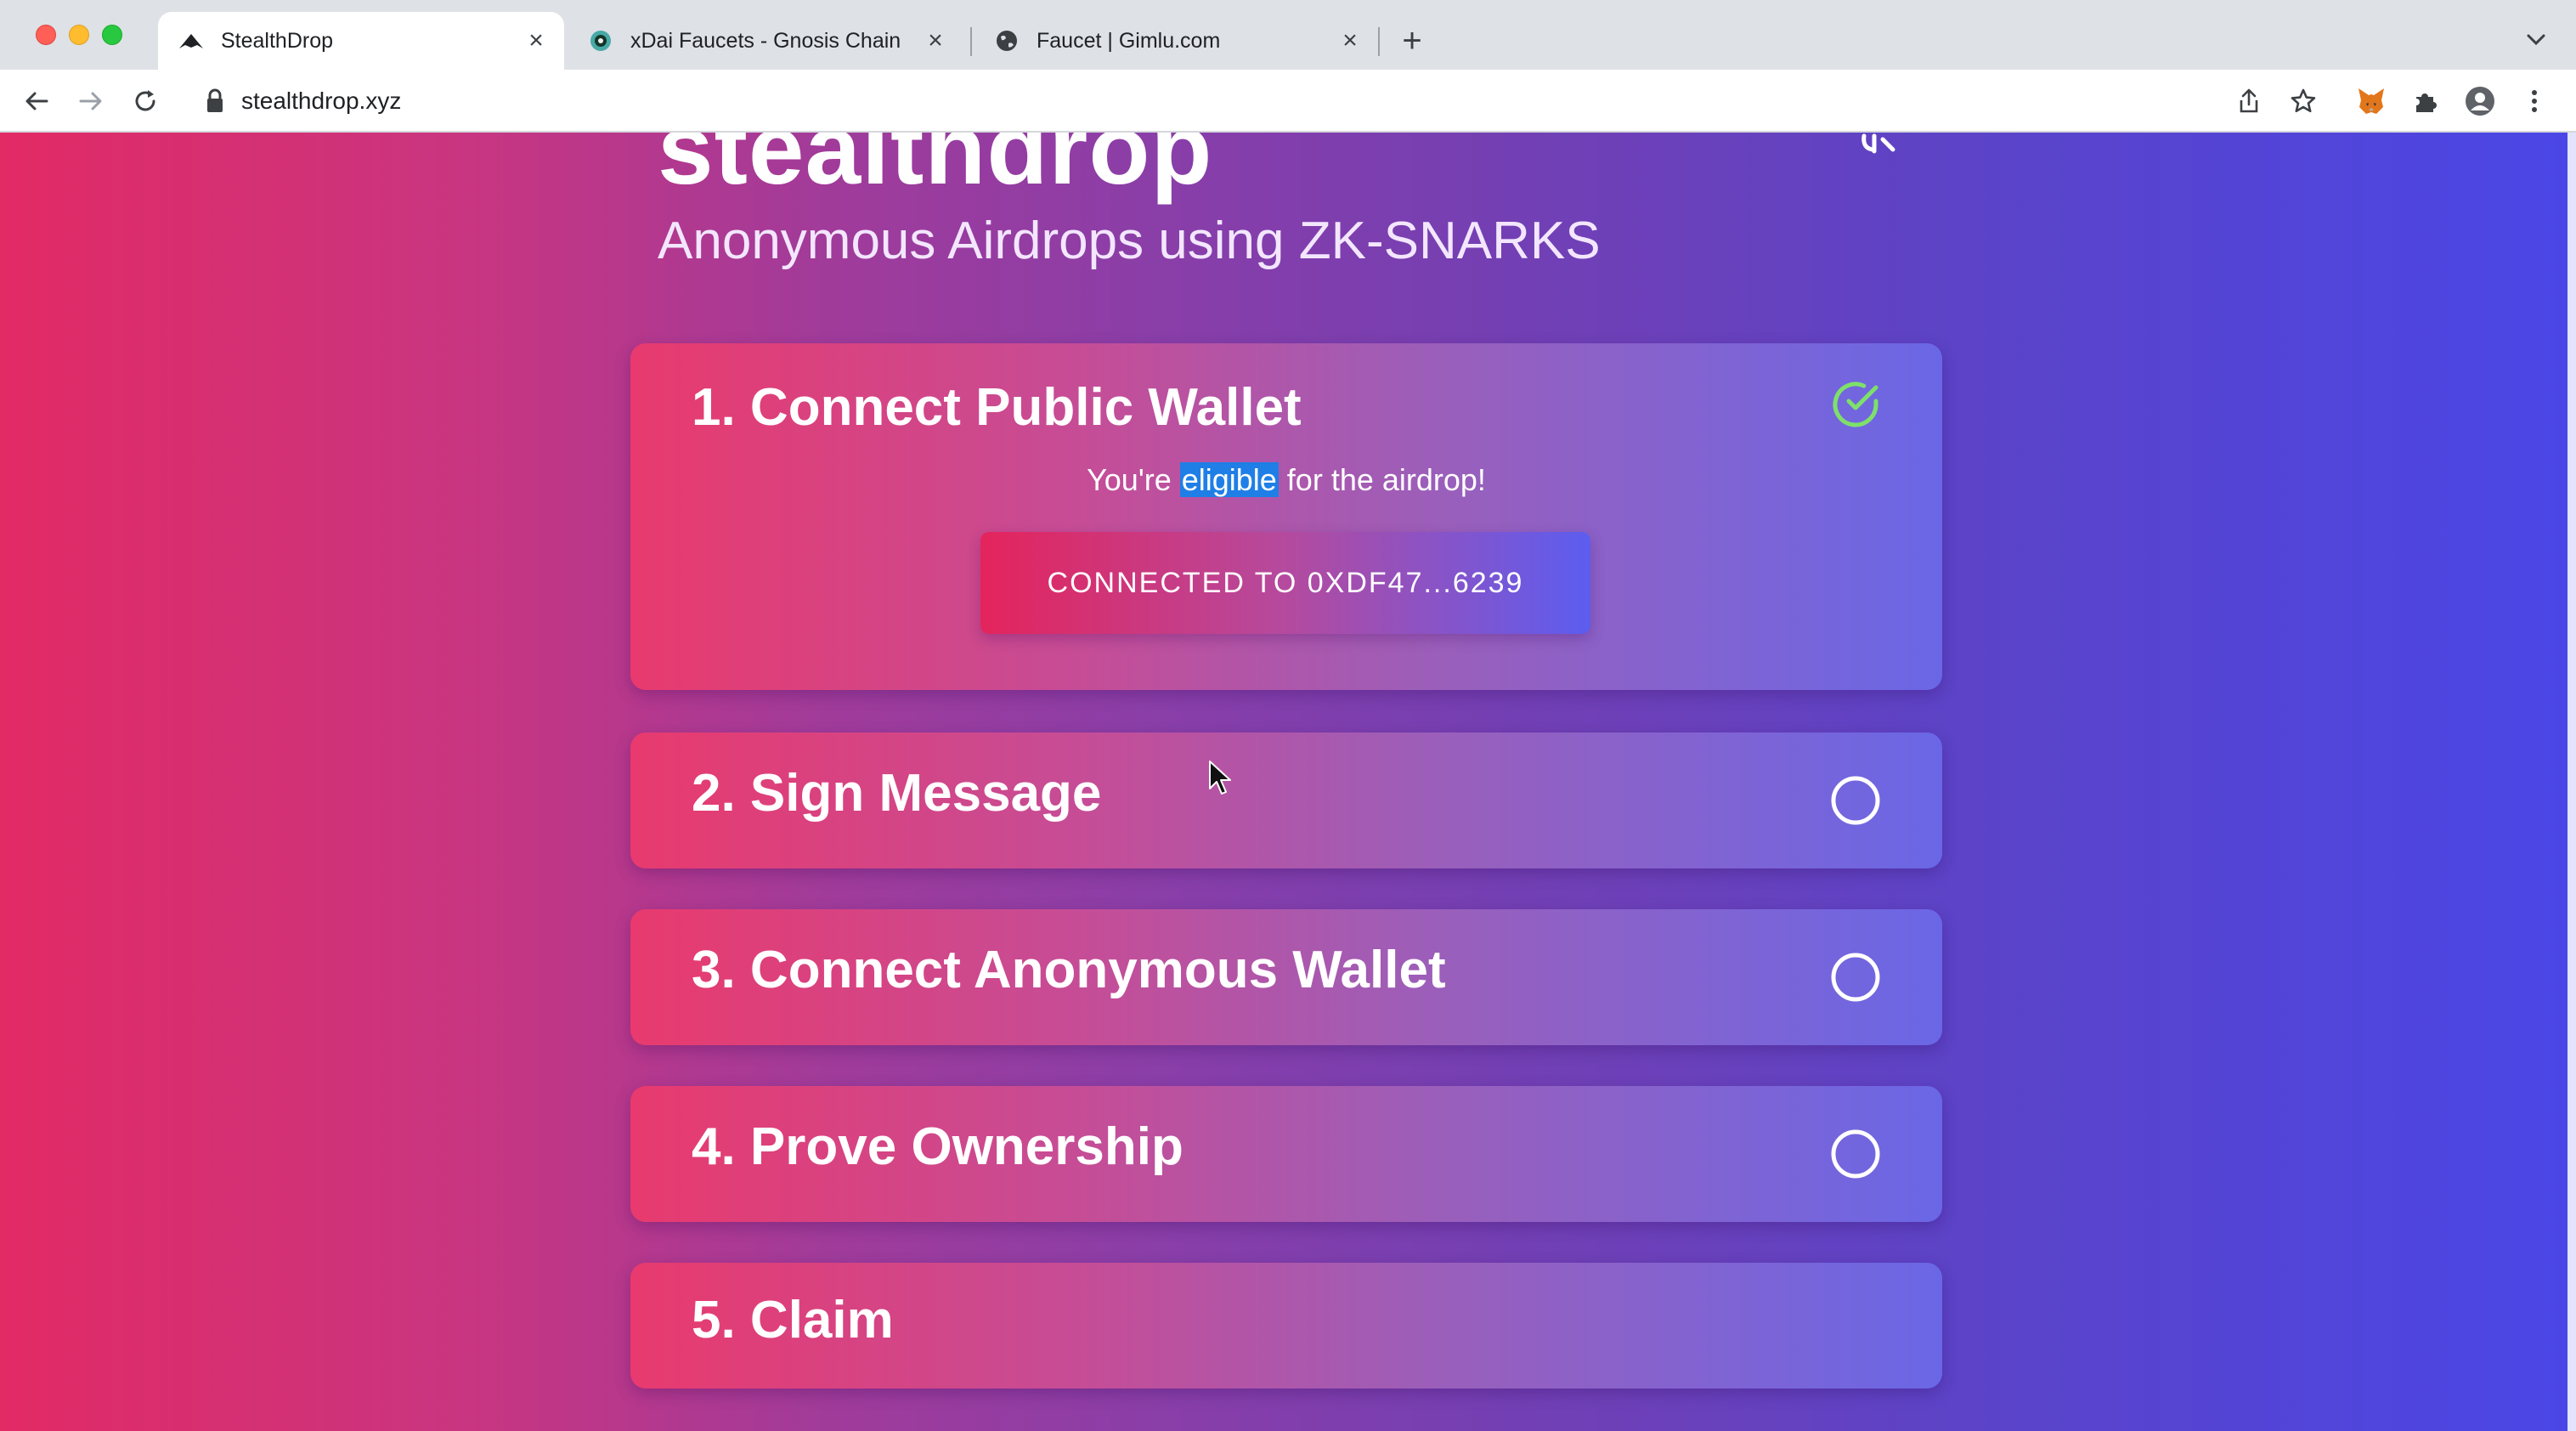  What do you see at coordinates (1007, 41) in the screenshot?
I see `globe-favicon-icon` at bounding box center [1007, 41].